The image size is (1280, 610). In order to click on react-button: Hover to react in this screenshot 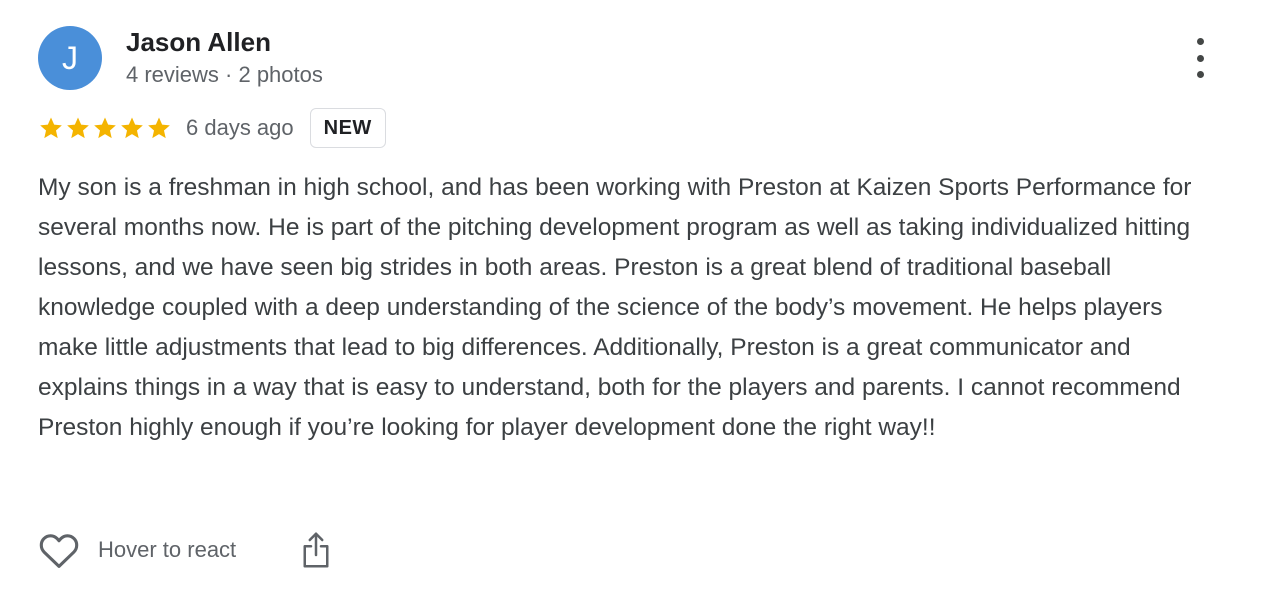, I will do `click(137, 550)`.